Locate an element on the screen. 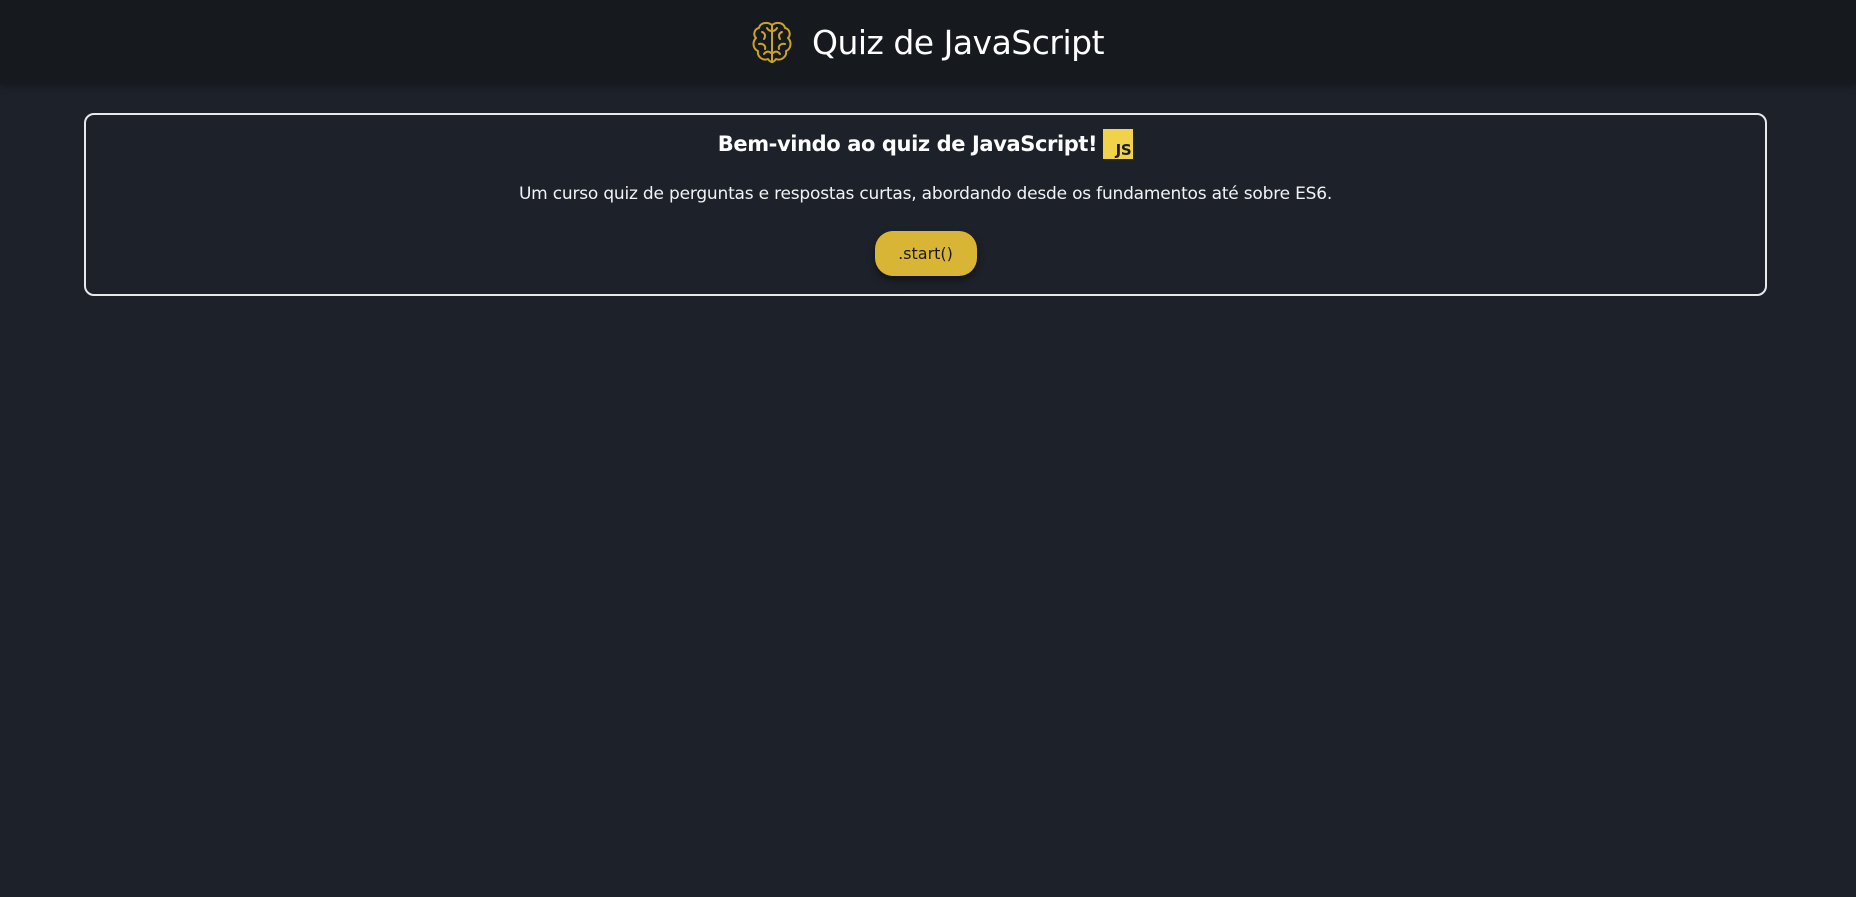 Image resolution: width=1856 pixels, height=897 pixels. js-badge-label: JS is located at coordinates (1123, 150).